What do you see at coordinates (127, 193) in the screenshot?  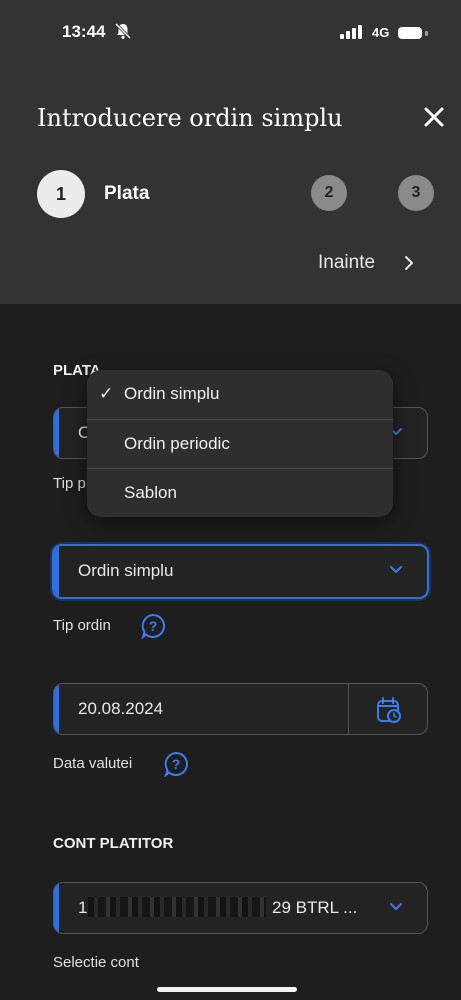 I see `step-1-label: Plata` at bounding box center [127, 193].